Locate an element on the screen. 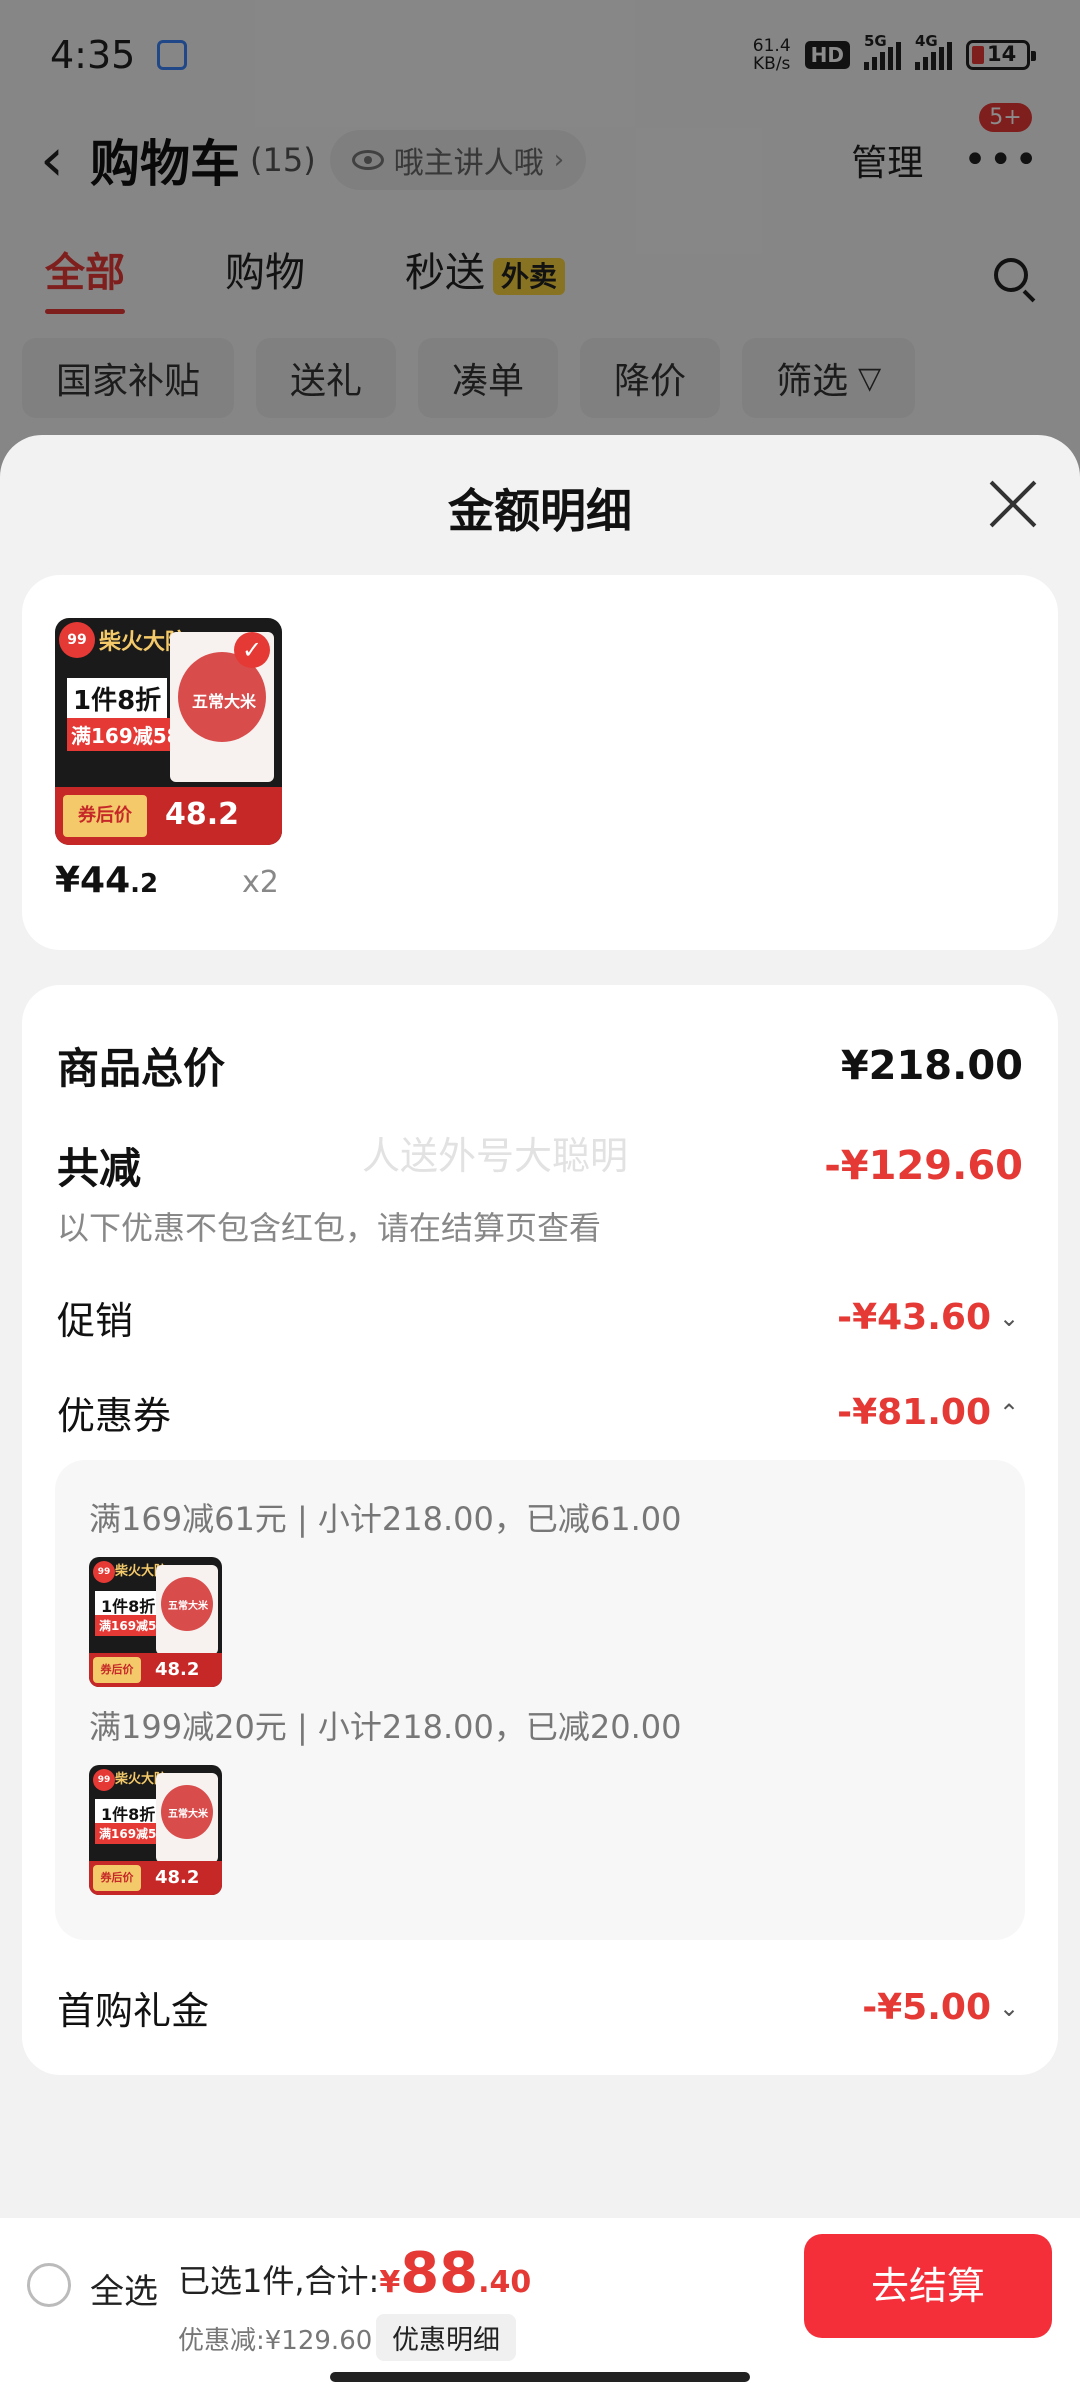 The width and height of the screenshot is (1080, 2400). coupon-line-1: 满169减61元 | 小计218.00，已减61.00 is located at coordinates (385, 1519).